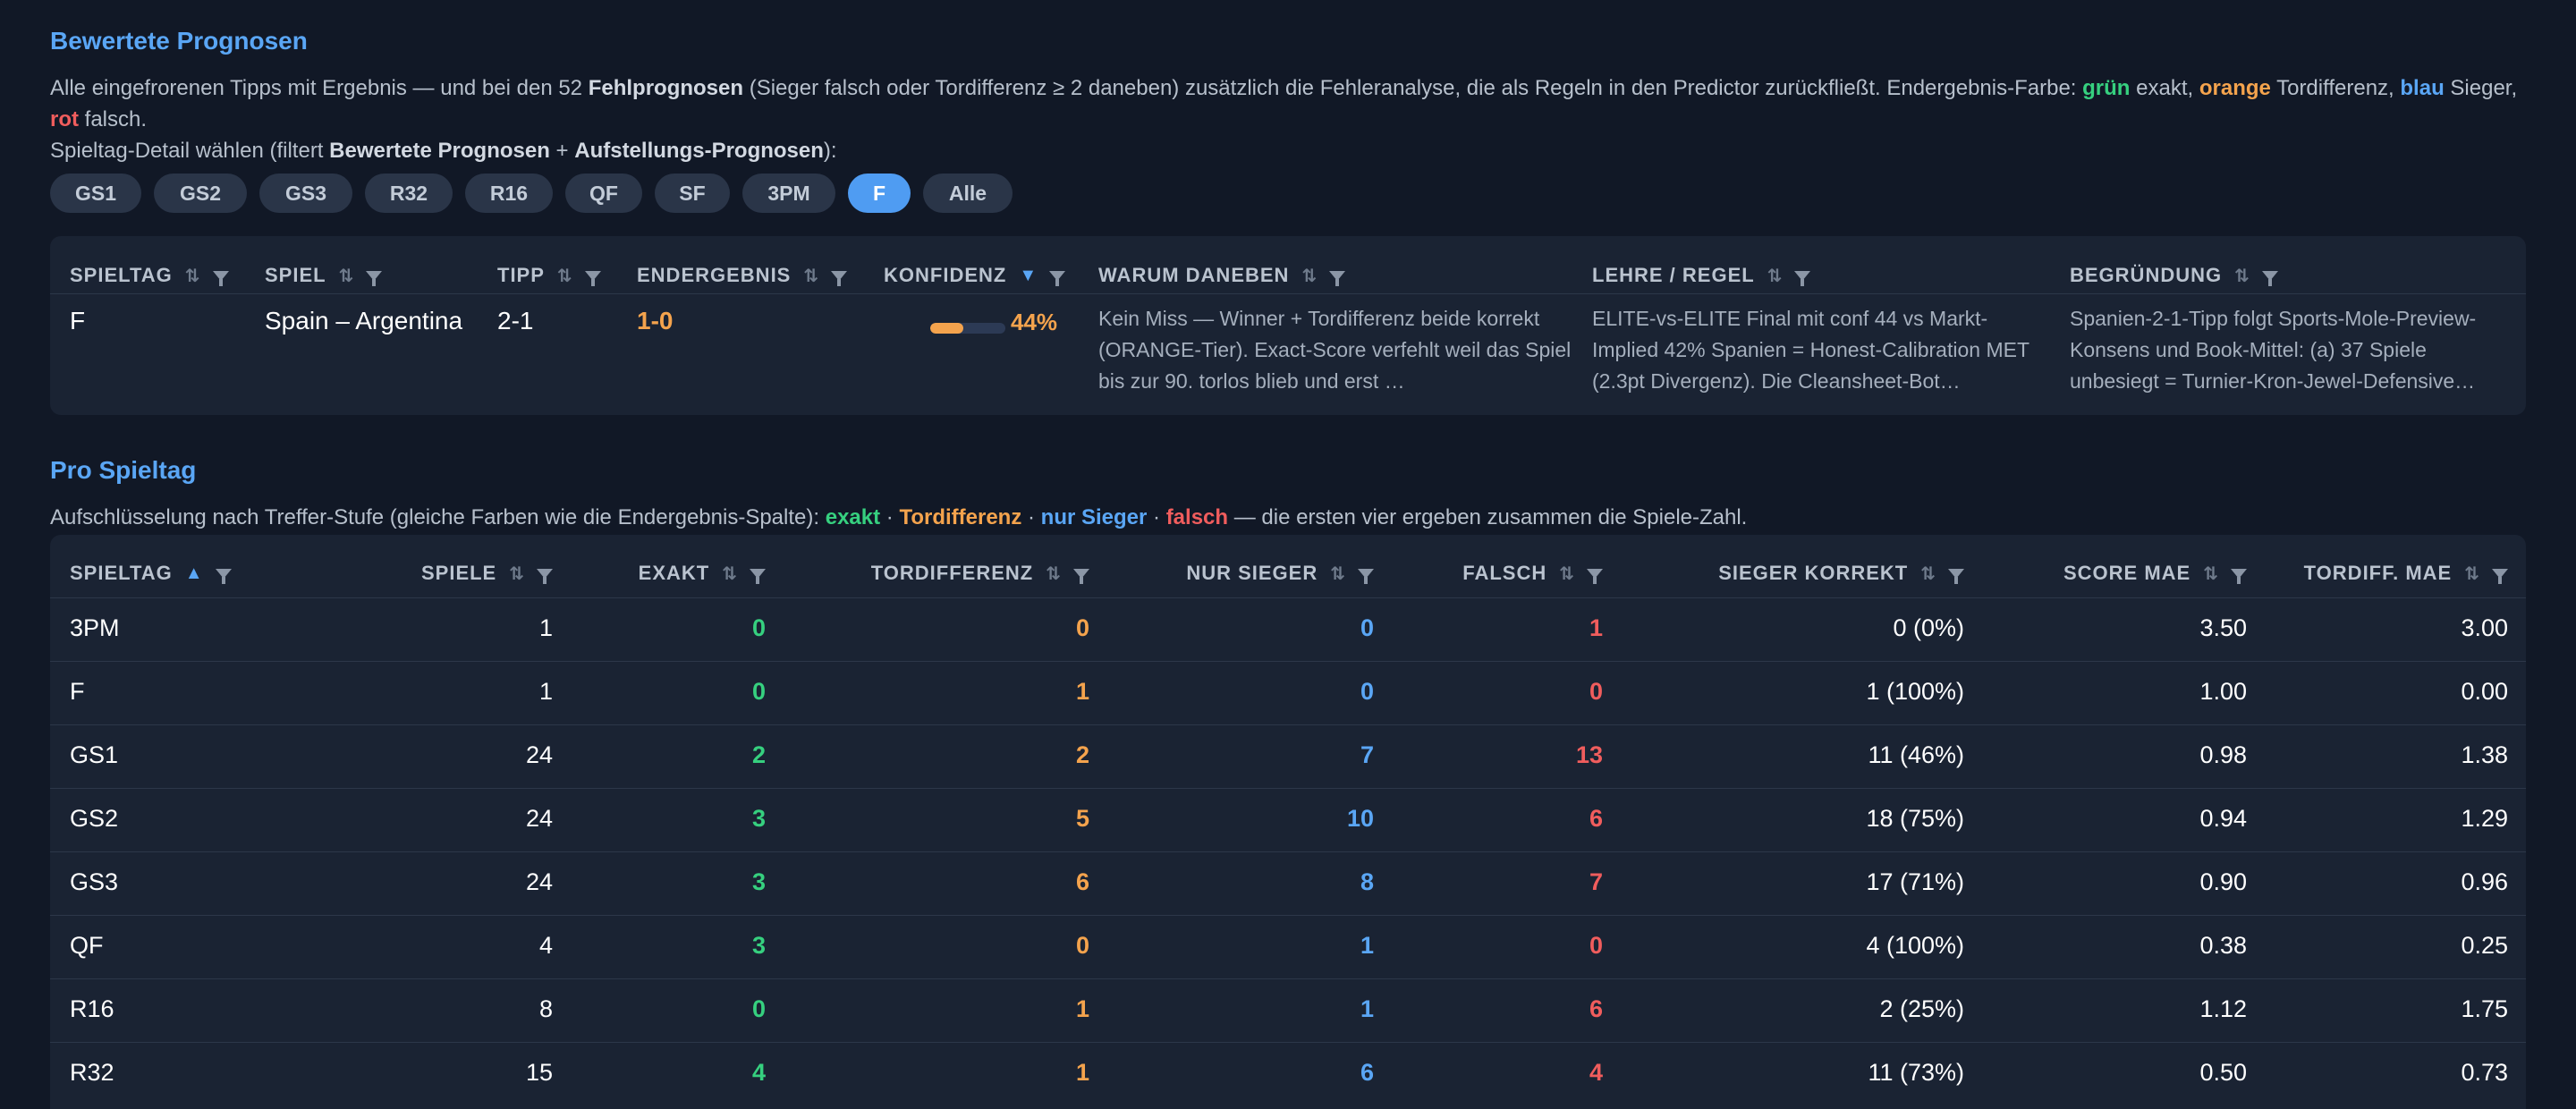 Image resolution: width=2576 pixels, height=1109 pixels. I want to click on cell-spiele: 15, so click(539, 1072).